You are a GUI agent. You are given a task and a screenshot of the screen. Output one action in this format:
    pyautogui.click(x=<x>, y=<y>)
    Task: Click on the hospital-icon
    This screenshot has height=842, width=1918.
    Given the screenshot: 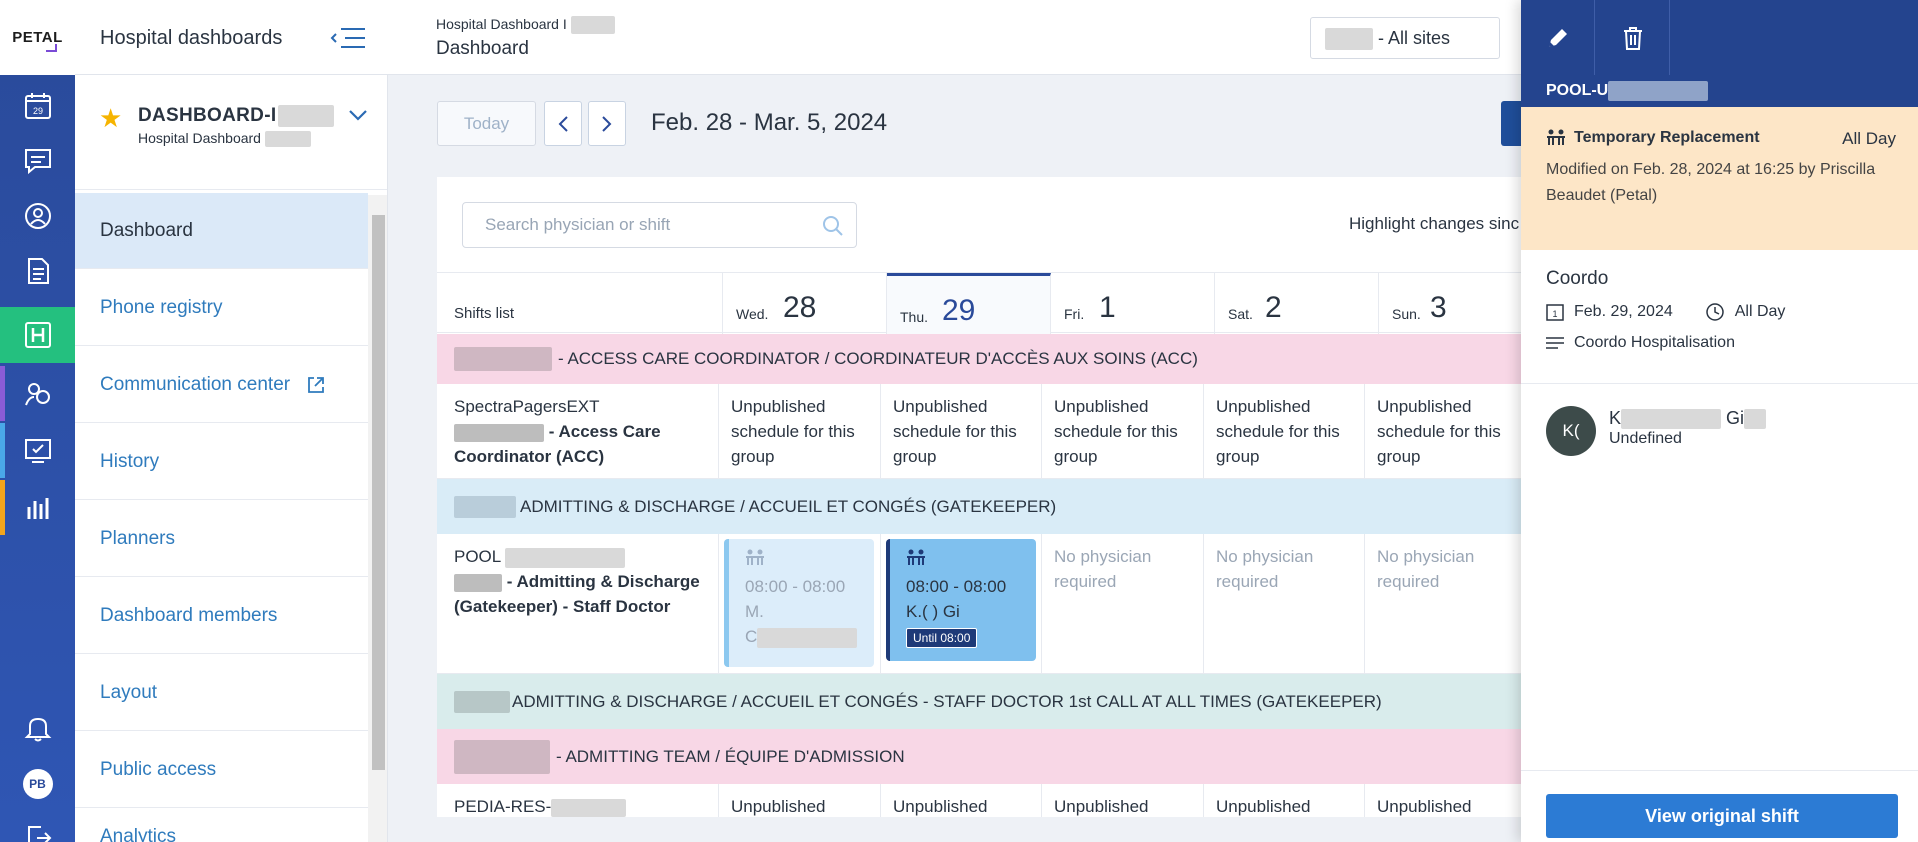 What is the action you would take?
    pyautogui.click(x=37, y=335)
    